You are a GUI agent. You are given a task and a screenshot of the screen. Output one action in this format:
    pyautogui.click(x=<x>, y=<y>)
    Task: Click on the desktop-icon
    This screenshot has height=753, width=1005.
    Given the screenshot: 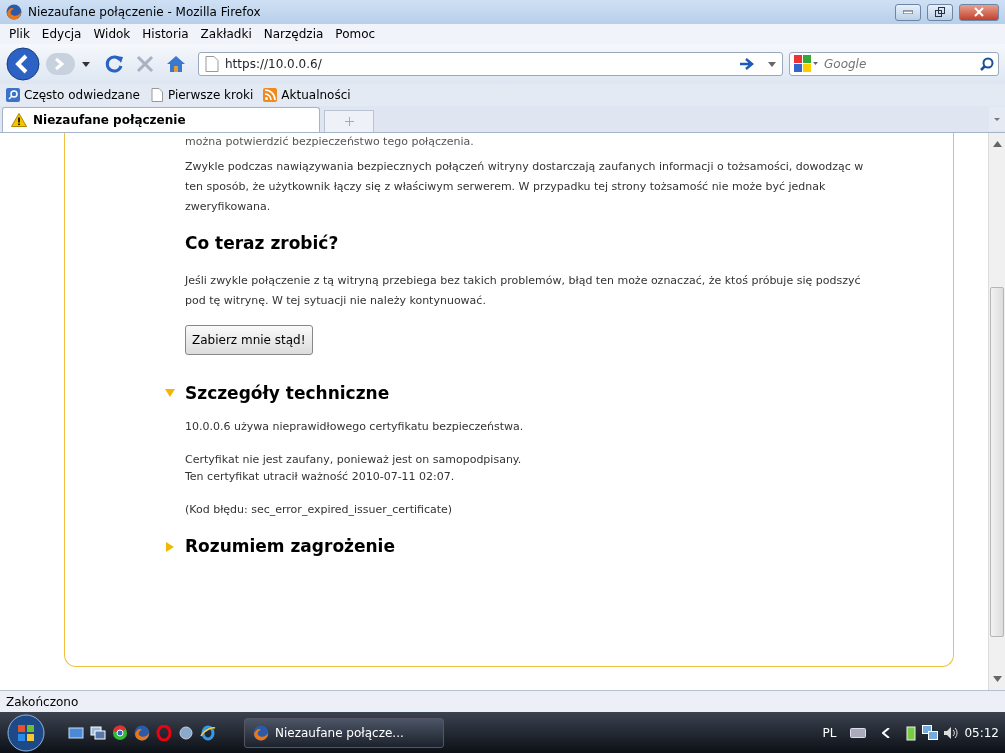 What is the action you would take?
    pyautogui.click(x=76, y=732)
    